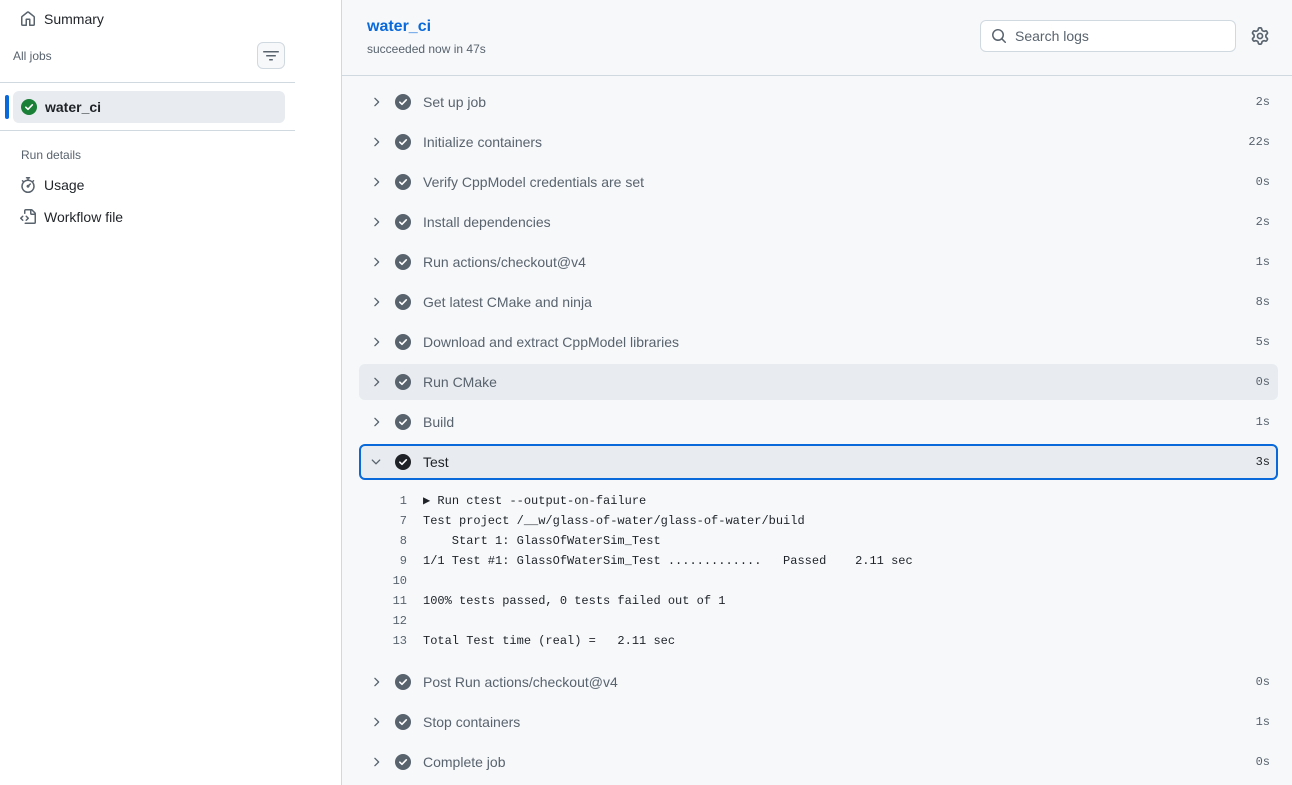  Describe the element at coordinates (147, 130) in the screenshot. I see `sidebar-divider` at that location.